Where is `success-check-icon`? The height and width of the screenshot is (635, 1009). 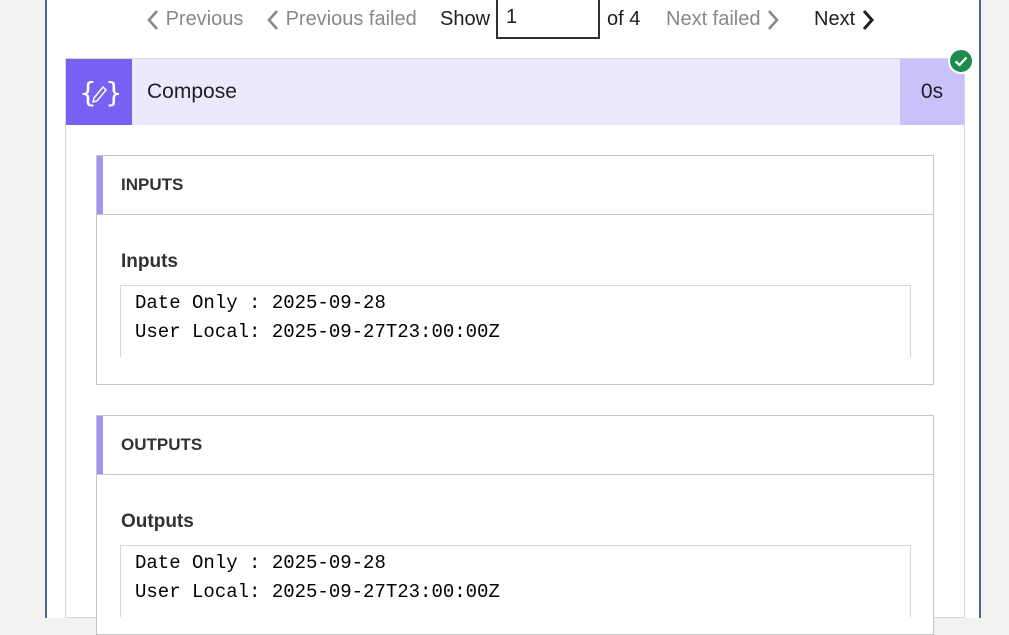 success-check-icon is located at coordinates (961, 61).